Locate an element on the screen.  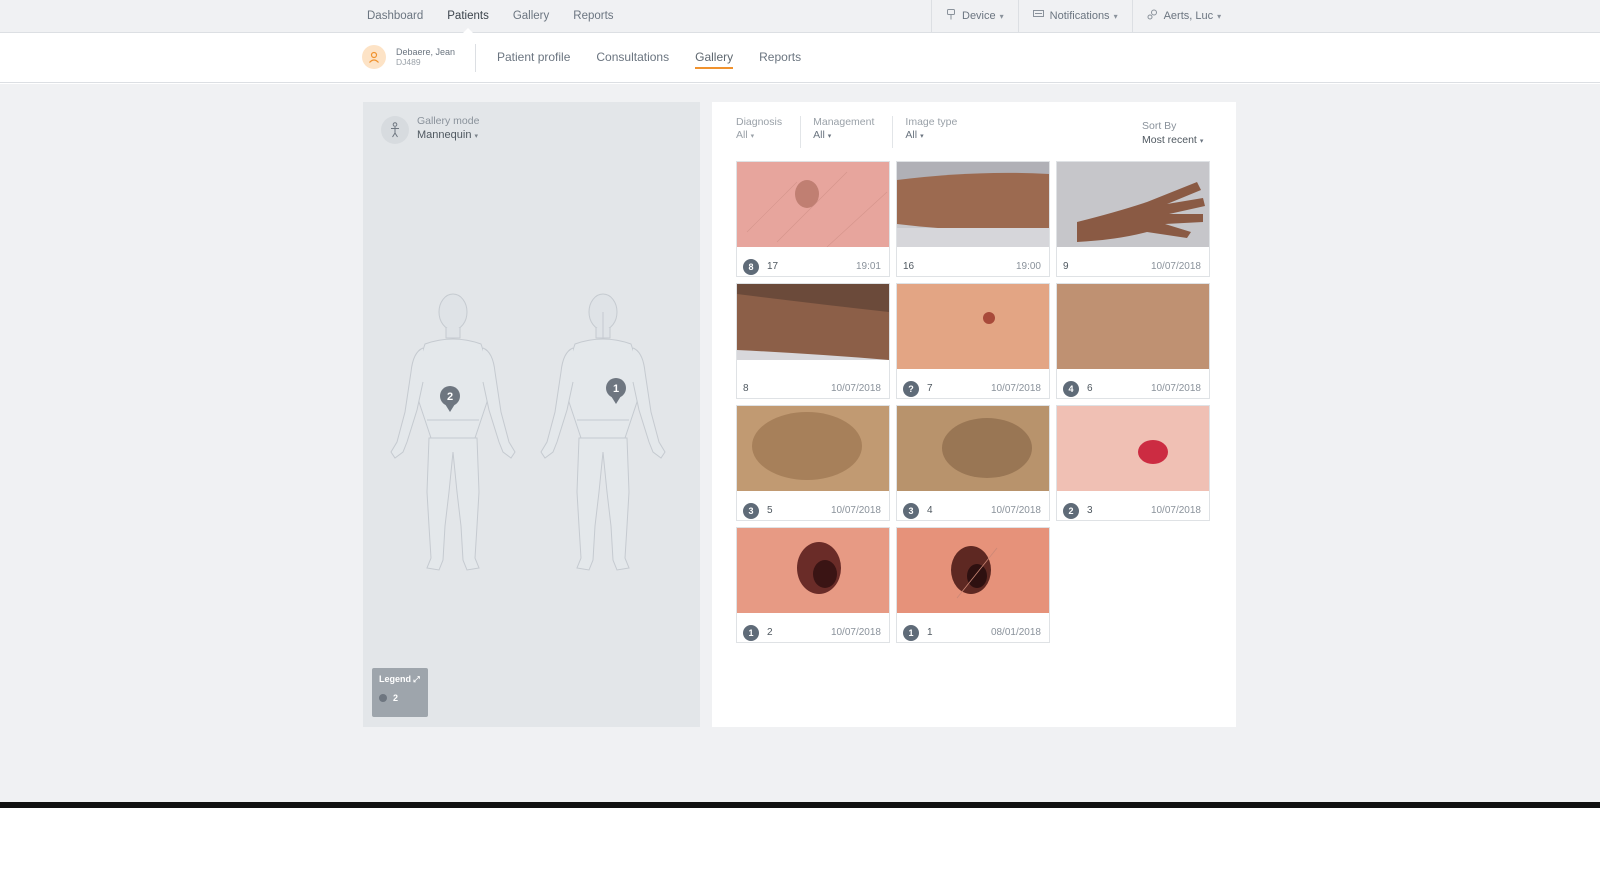
management-filter: Management All ▾ is located at coordinates (853, 132).